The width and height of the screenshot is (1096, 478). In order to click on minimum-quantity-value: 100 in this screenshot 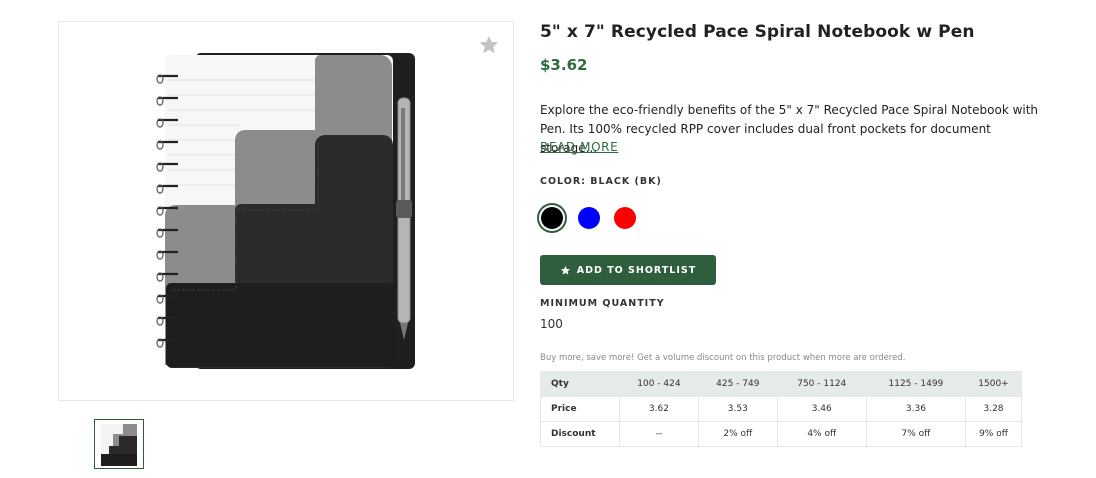, I will do `click(551, 324)`.